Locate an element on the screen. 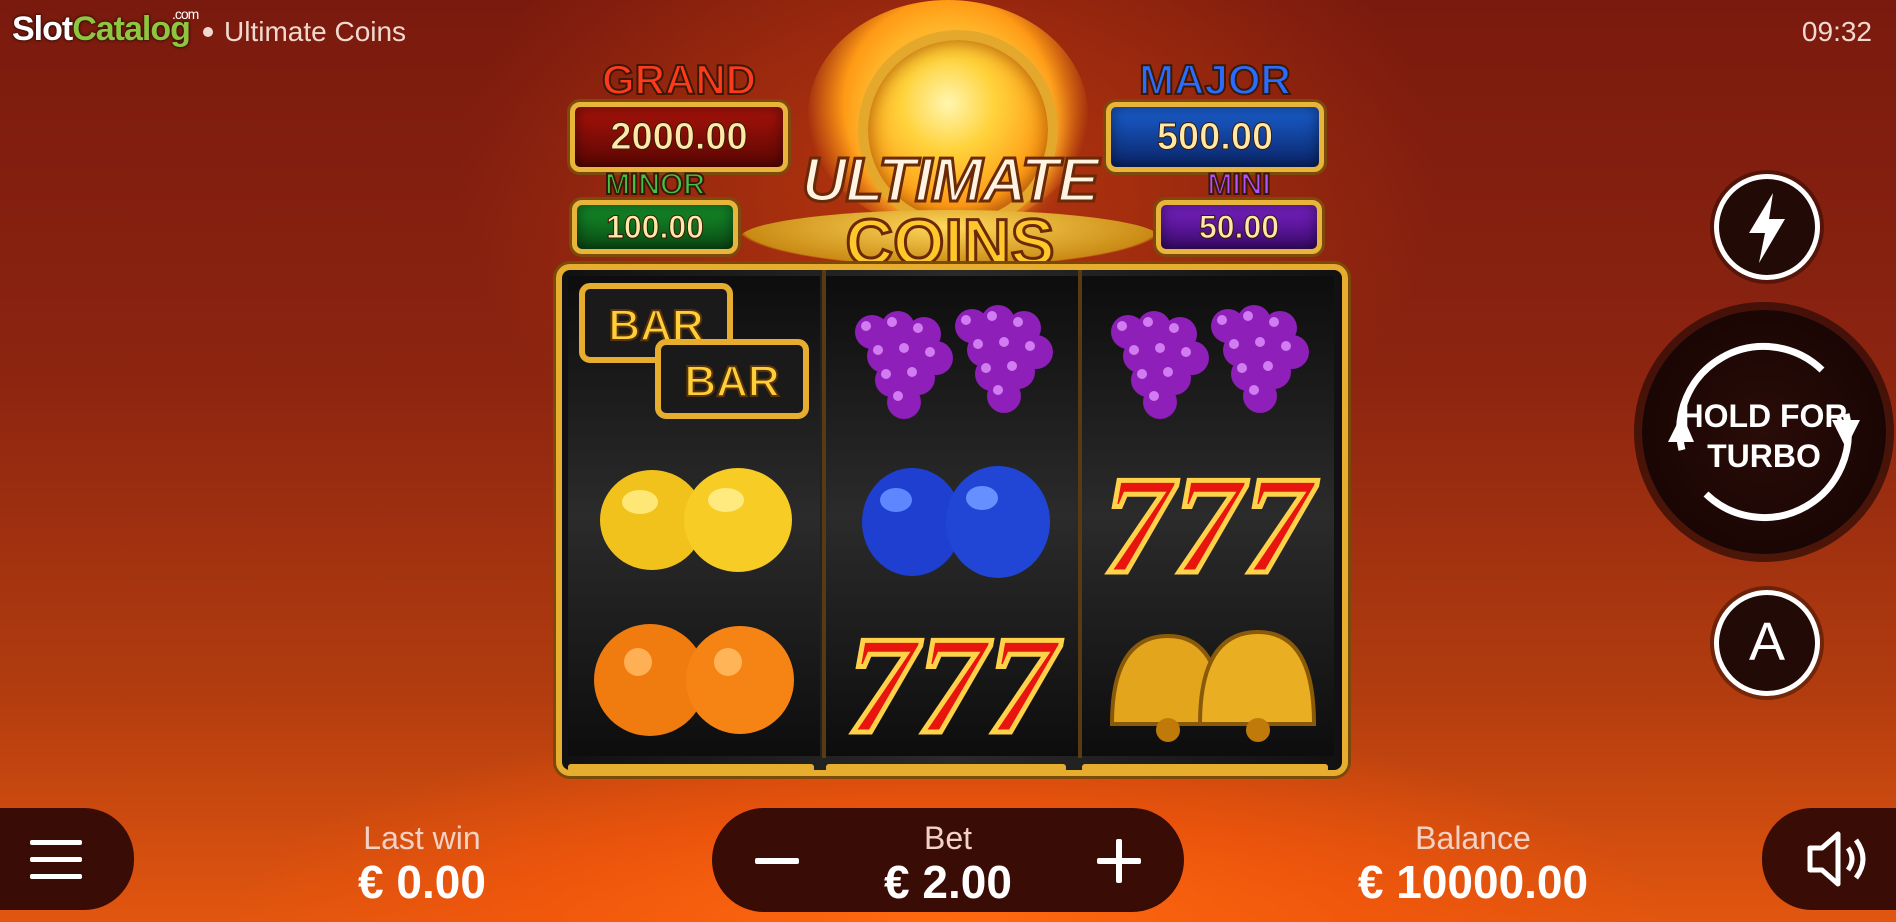  lightning-icon is located at coordinates (1767, 228).